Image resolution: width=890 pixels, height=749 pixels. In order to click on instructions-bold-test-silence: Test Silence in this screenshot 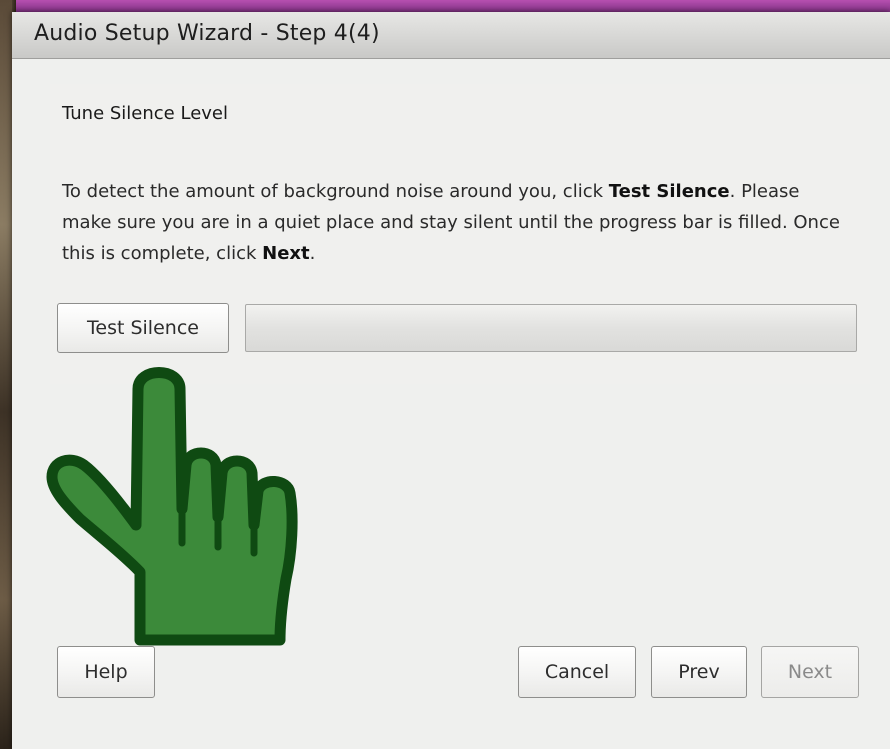, I will do `click(669, 191)`.